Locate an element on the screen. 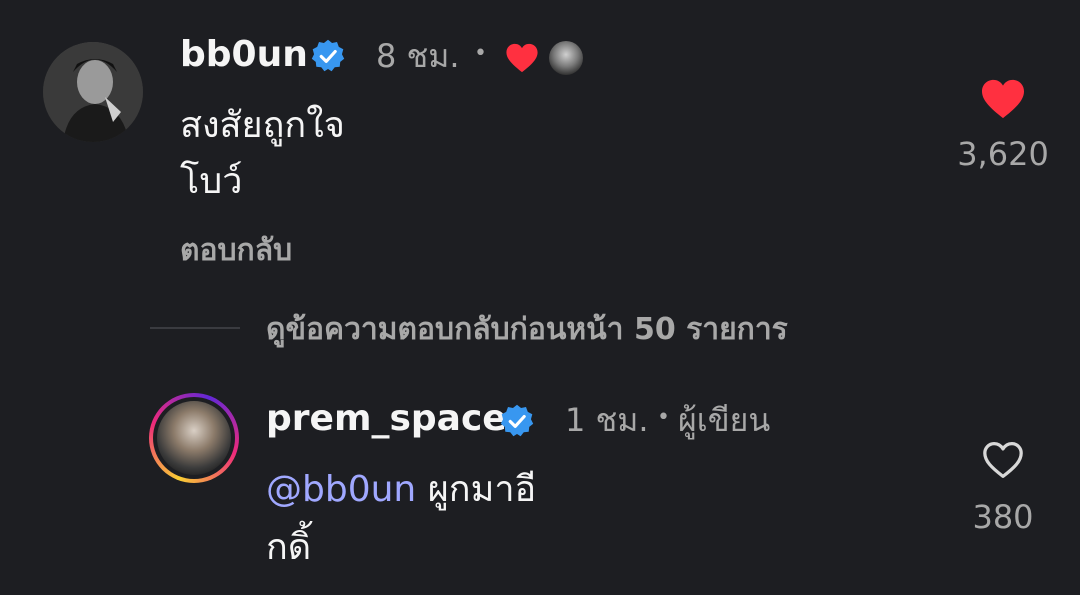  avatar-ring-inner is located at coordinates (194, 438).